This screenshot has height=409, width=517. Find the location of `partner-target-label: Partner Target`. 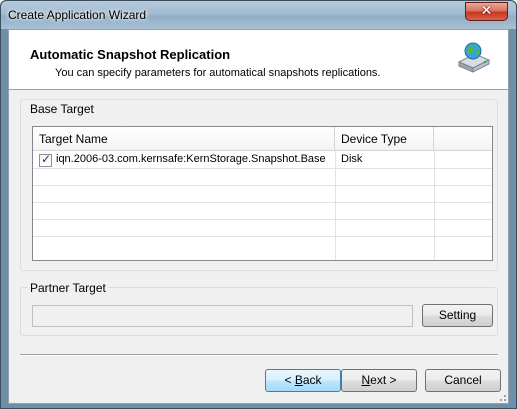

partner-target-label: Partner Target is located at coordinates (68, 288).